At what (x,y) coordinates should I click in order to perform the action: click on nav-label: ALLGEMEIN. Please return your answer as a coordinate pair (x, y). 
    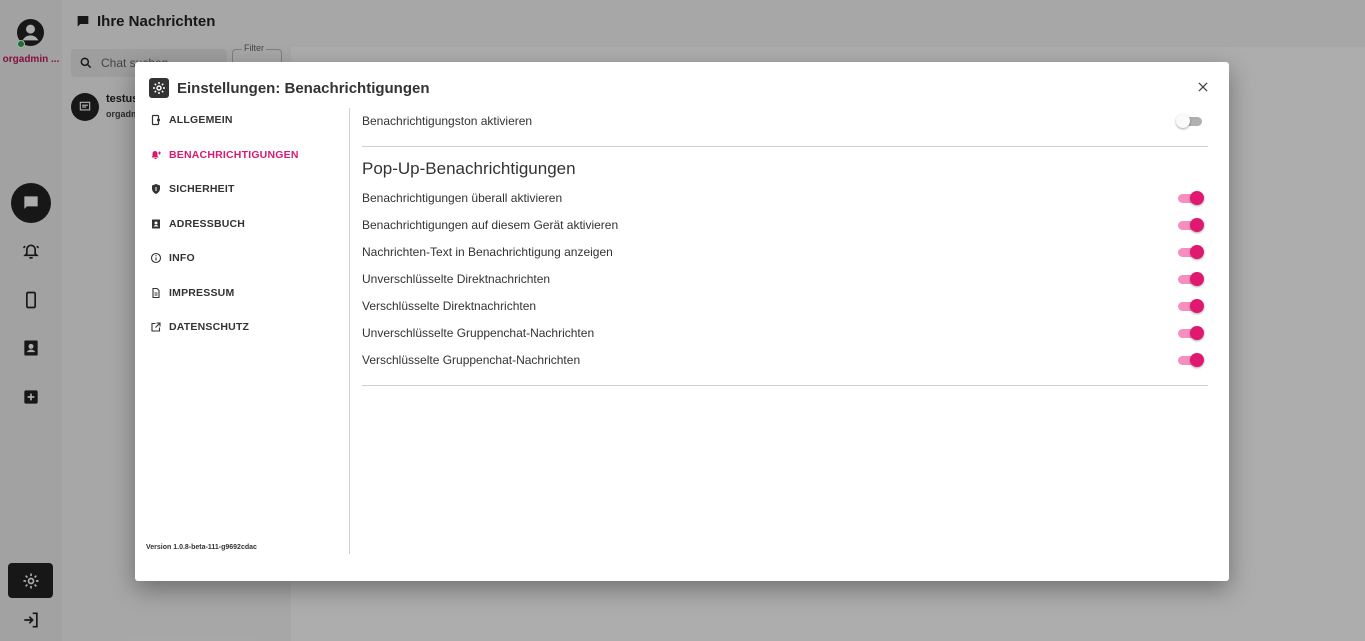
    Looking at the image, I should click on (201, 120).